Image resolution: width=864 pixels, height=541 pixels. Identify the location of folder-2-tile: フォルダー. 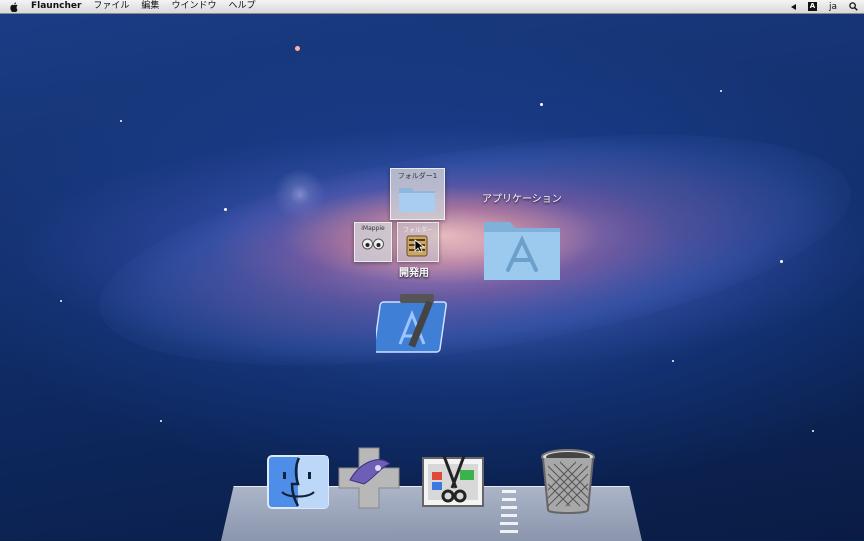
(418, 242).